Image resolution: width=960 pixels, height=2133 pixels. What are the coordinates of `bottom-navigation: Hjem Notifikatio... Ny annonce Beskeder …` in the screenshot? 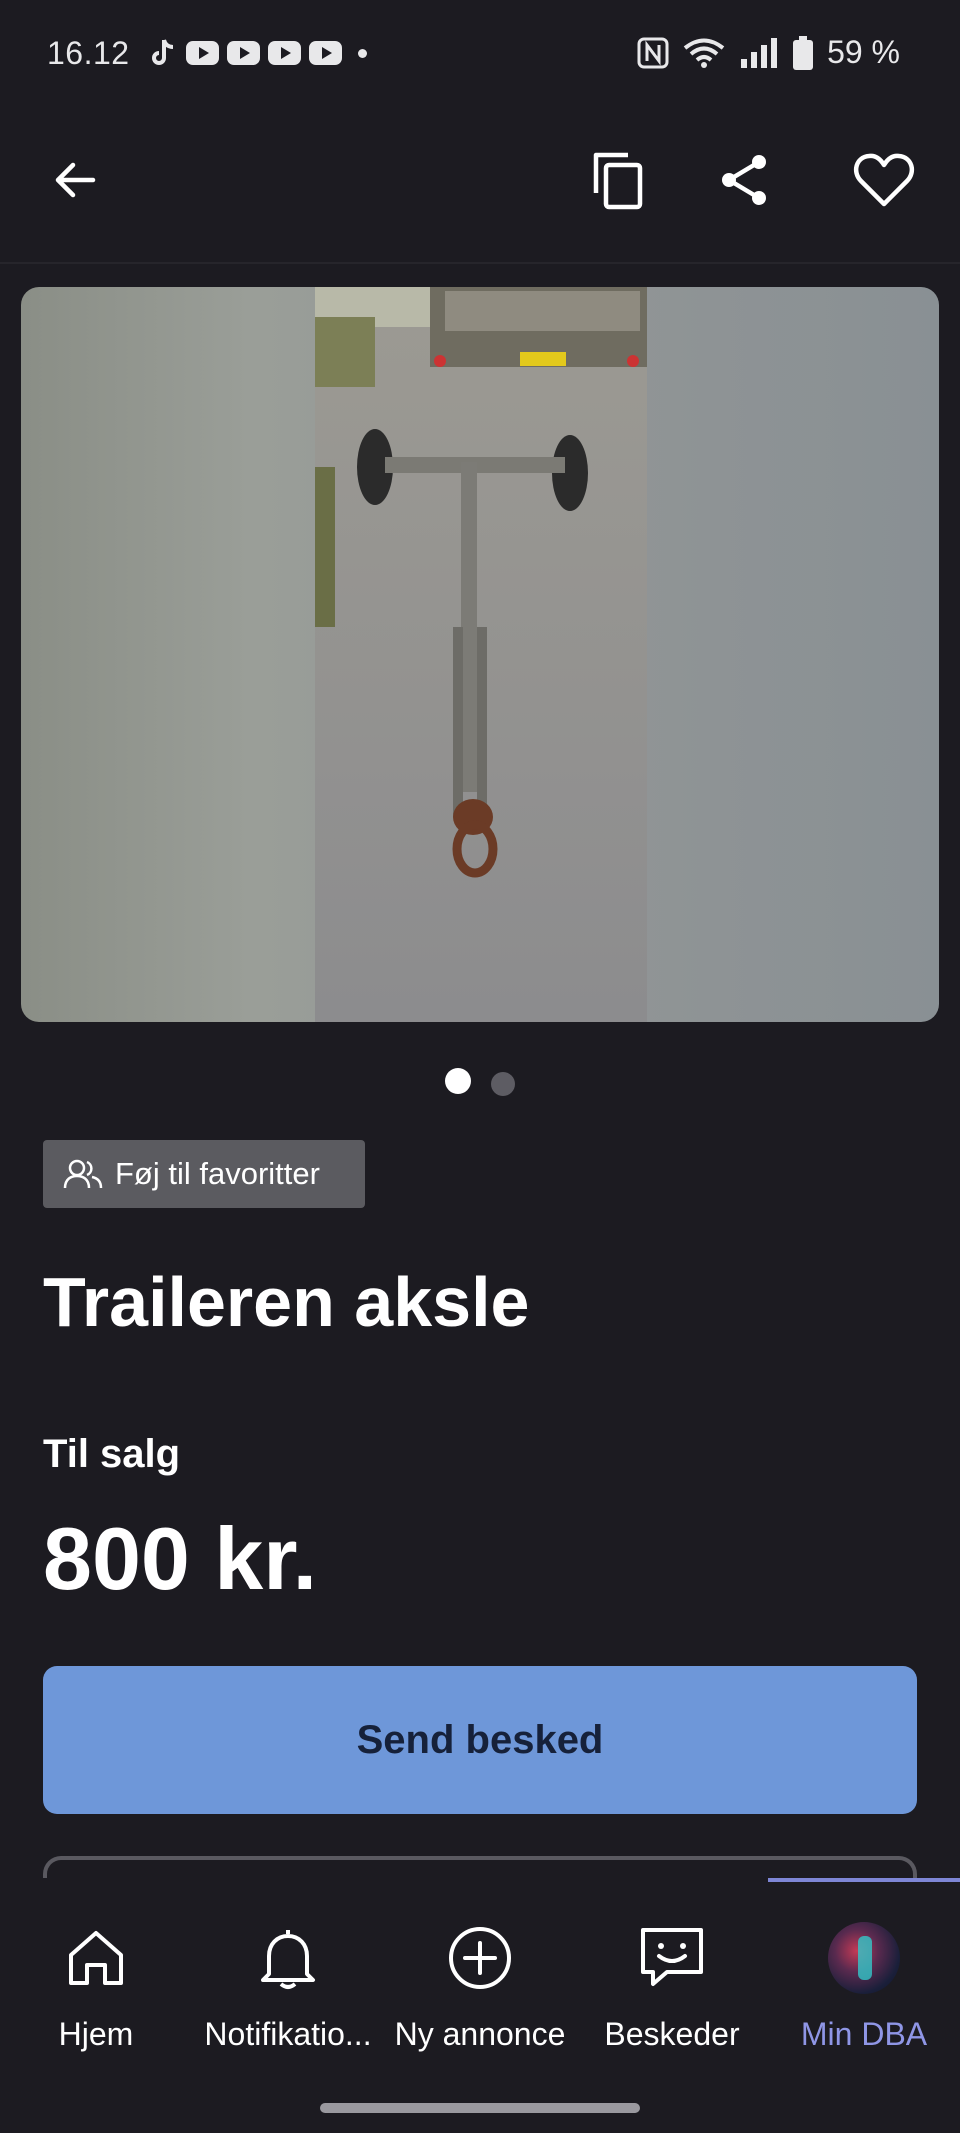 It's located at (480, 2005).